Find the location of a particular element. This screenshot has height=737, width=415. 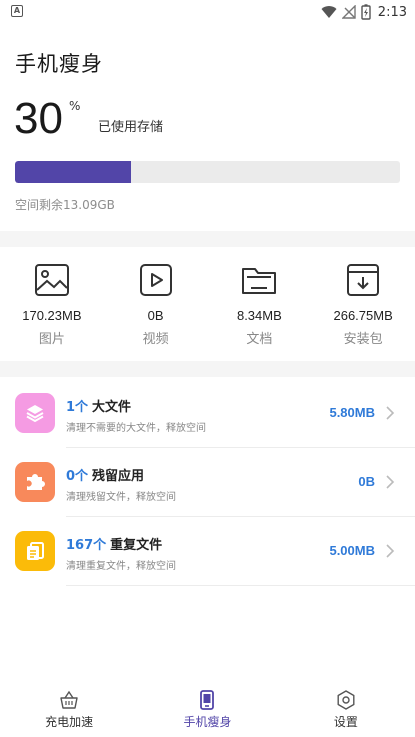

category-images: 170.23MB 图片 is located at coordinates (52, 302).